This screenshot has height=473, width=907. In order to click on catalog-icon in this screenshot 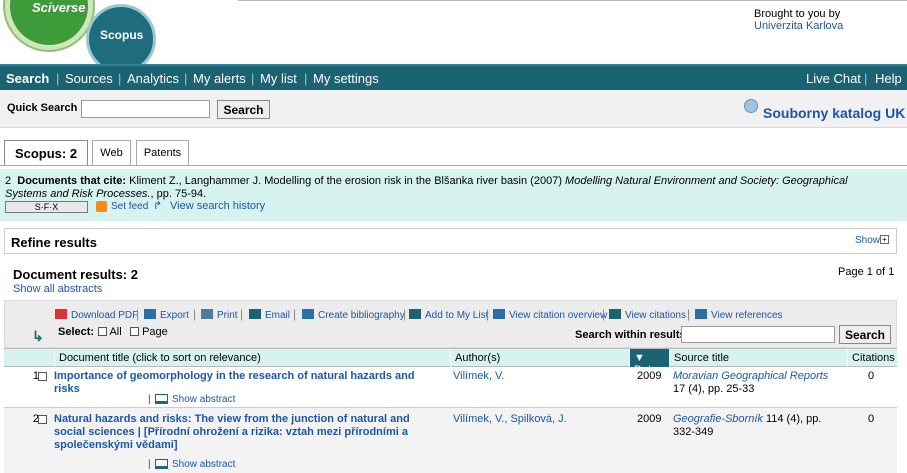, I will do `click(751, 106)`.